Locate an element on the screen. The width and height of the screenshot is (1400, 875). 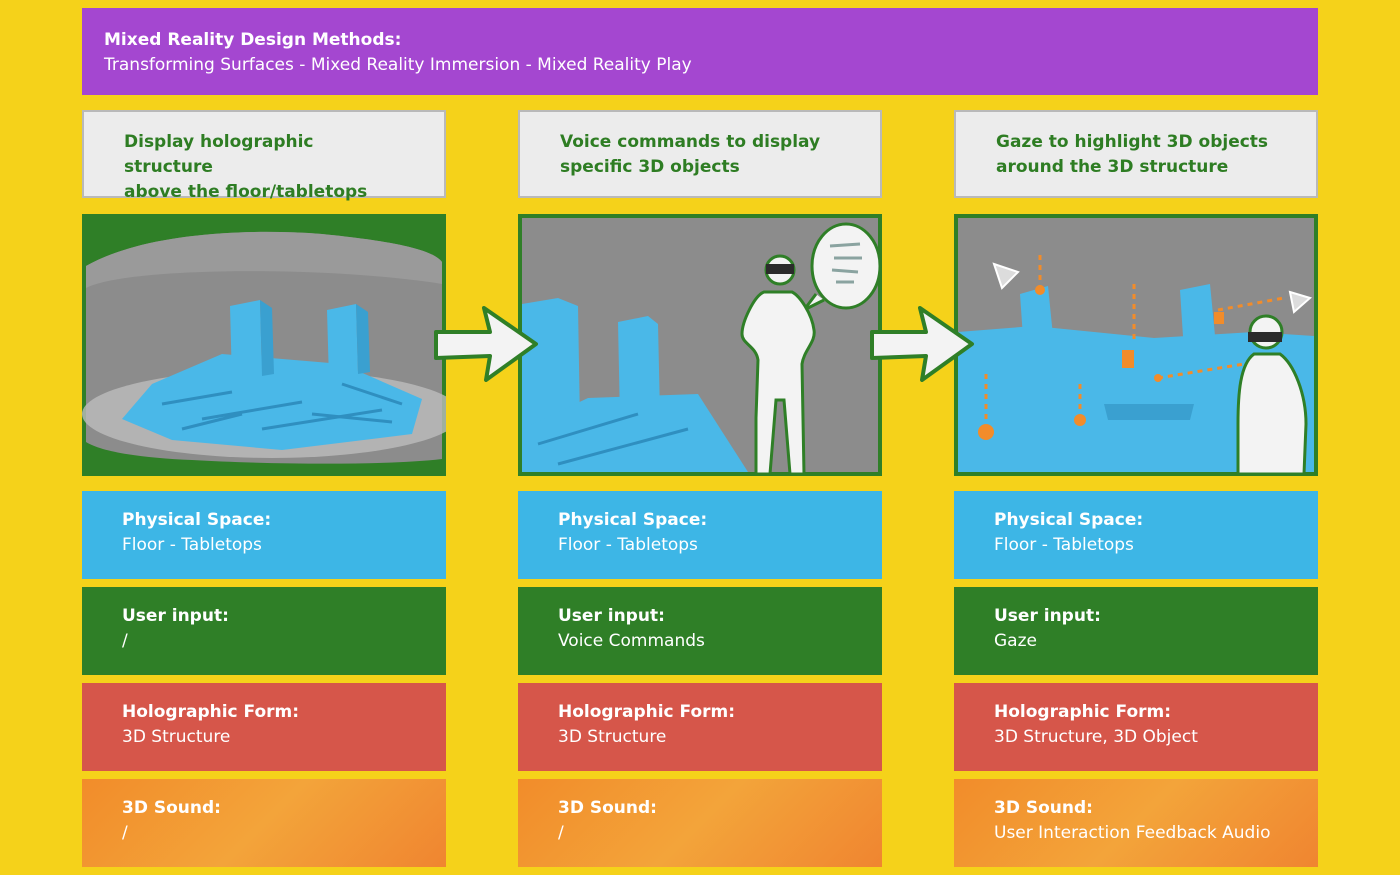
user-input-box: User input: Voice Commands is located at coordinates (700, 631).